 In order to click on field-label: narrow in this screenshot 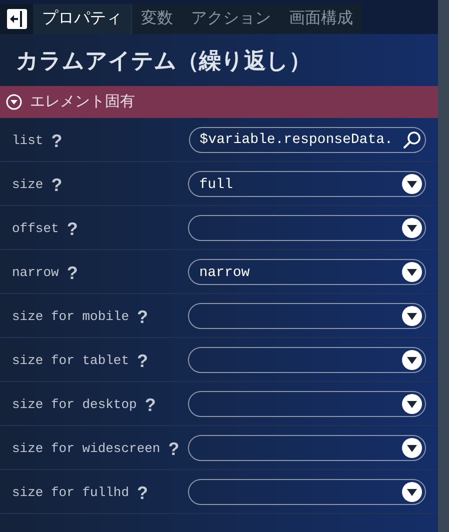, I will do `click(35, 273)`.